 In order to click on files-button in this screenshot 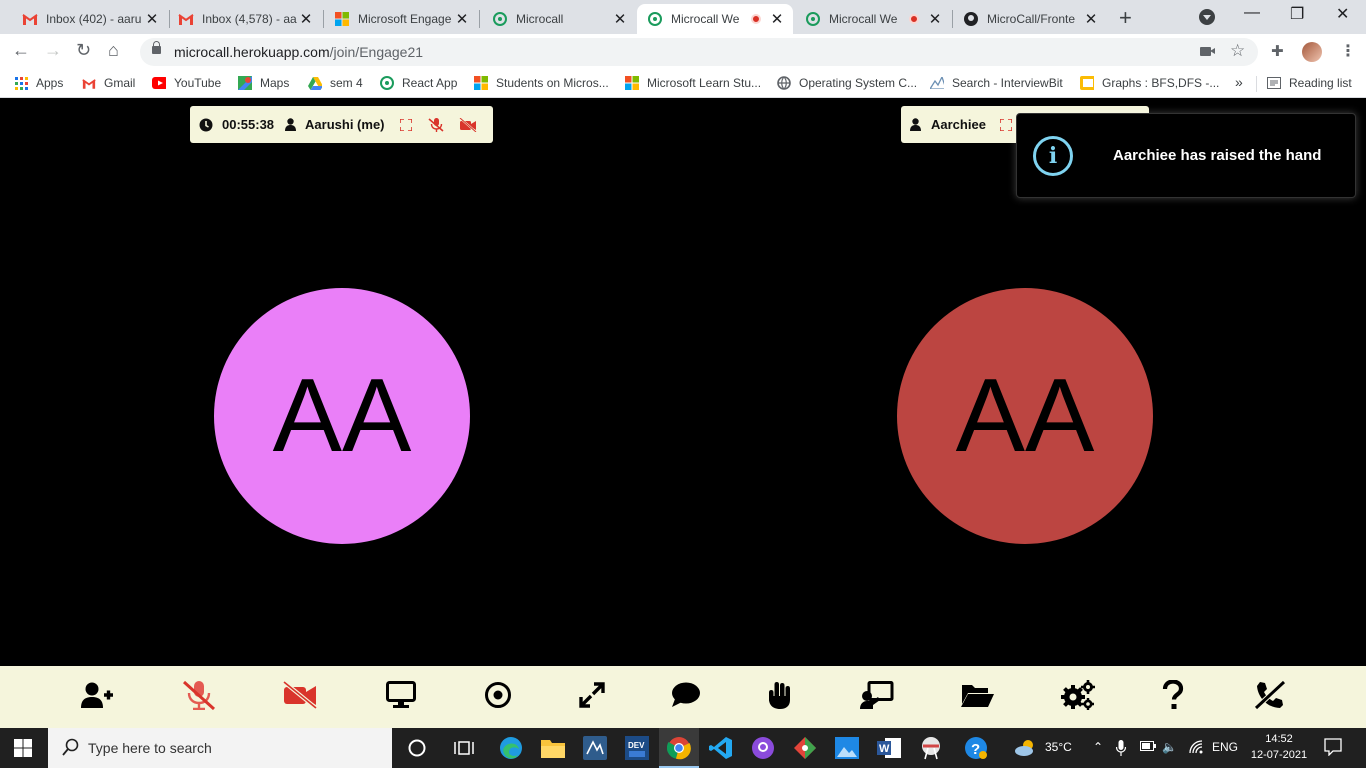, I will do `click(977, 697)`.